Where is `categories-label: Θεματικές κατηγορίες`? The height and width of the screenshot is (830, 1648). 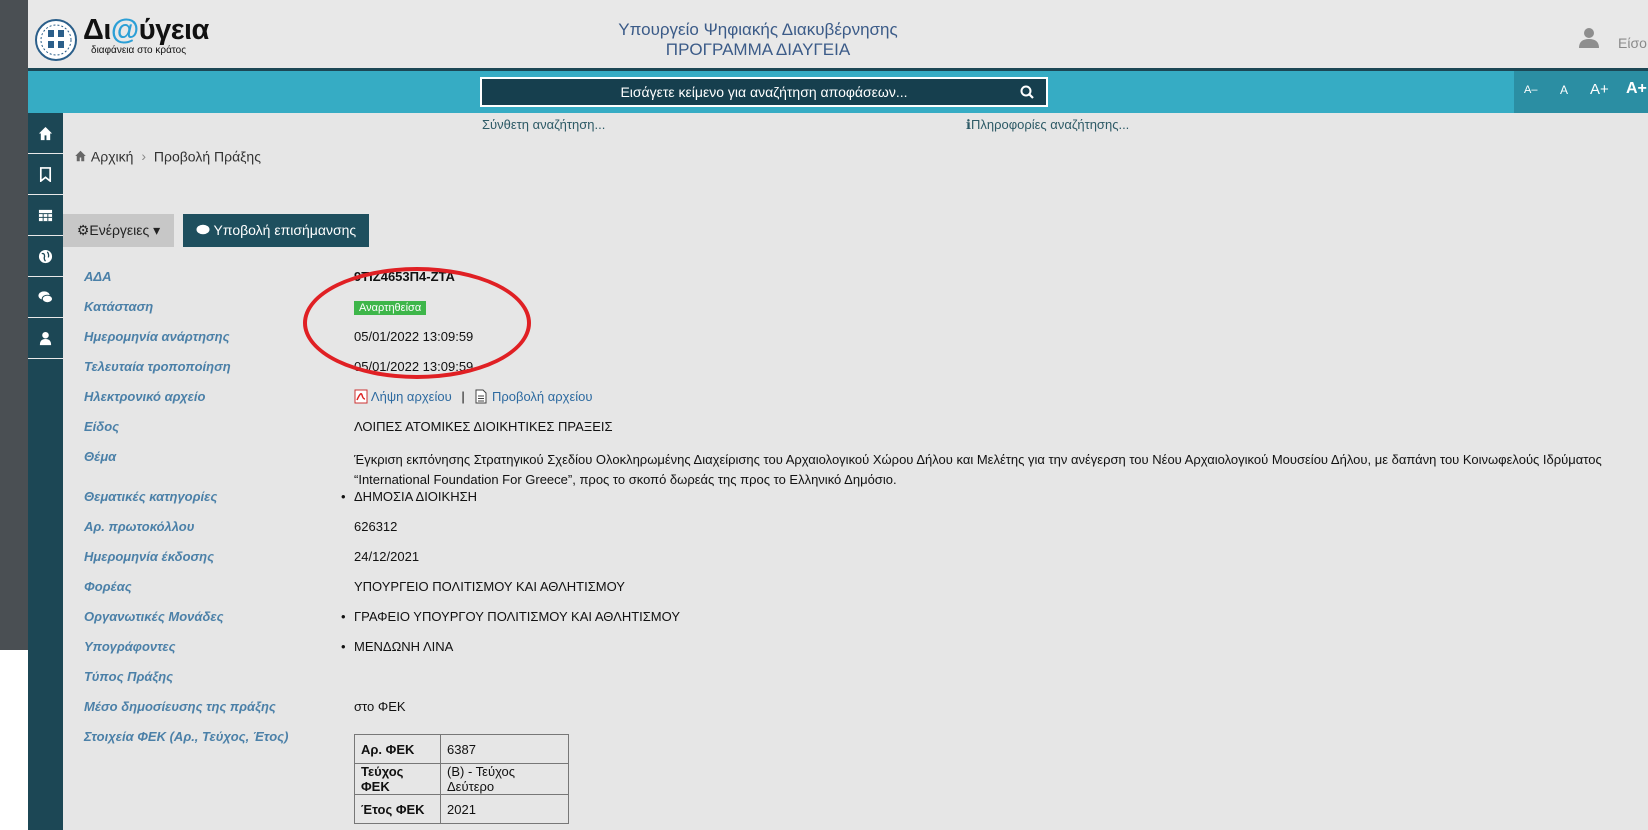 categories-label: Θεματικές κατηγορίες is located at coordinates (151, 496).